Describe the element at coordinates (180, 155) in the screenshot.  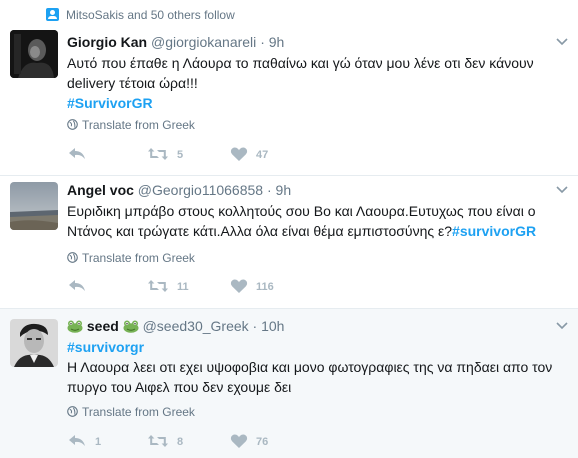
I see `retweet-count: 5` at that location.